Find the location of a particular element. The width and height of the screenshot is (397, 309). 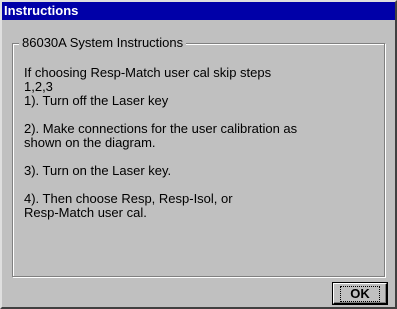

ok-button-label: OK is located at coordinates (360, 294).